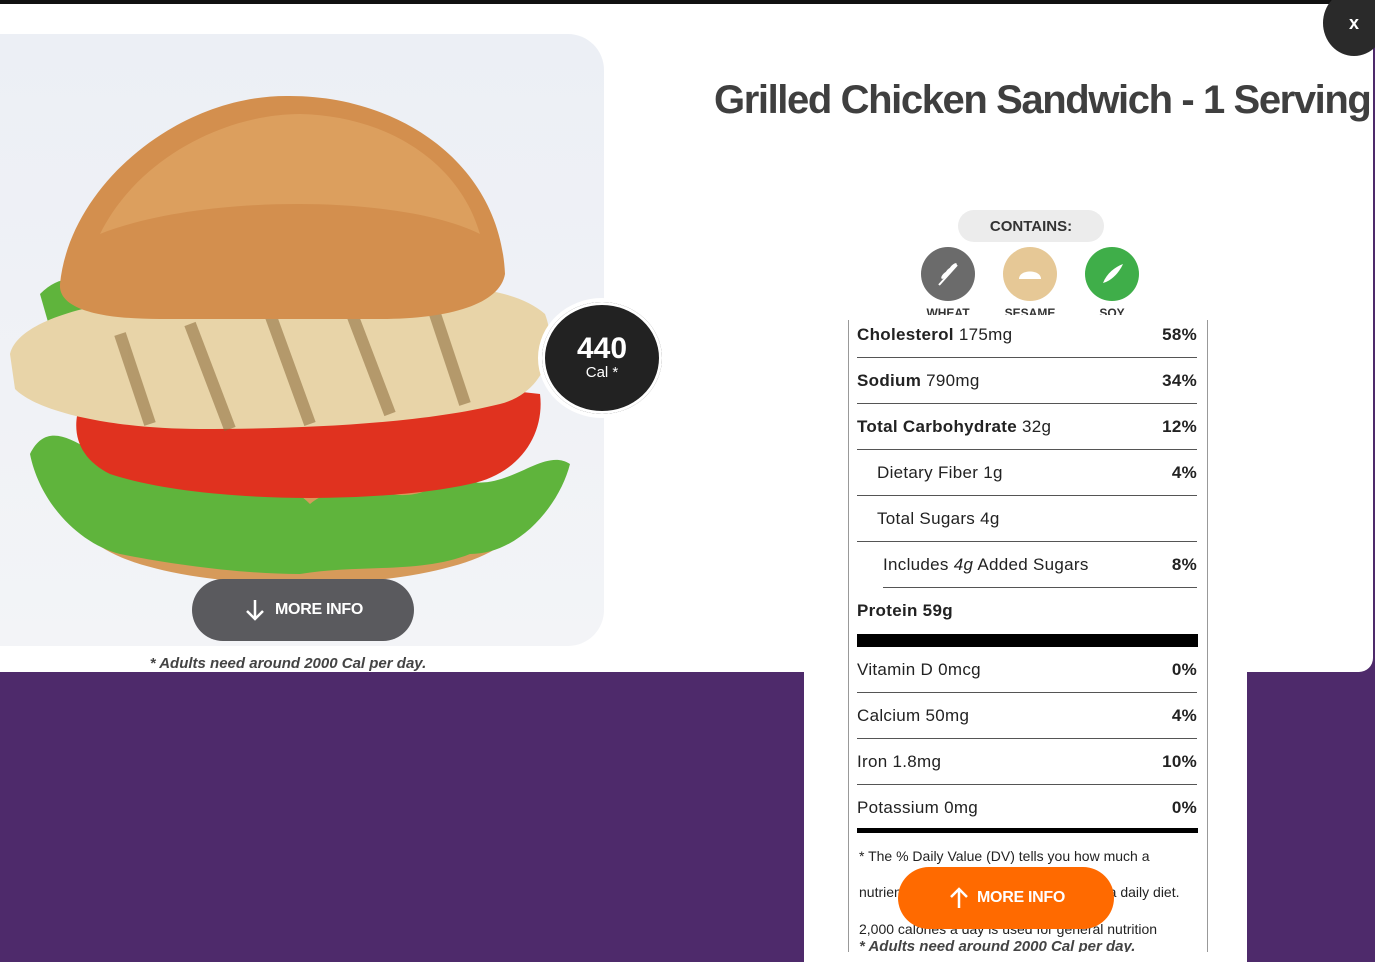 The image size is (1375, 962). Describe the element at coordinates (1030, 274) in the screenshot. I see `sesame-icon` at that location.